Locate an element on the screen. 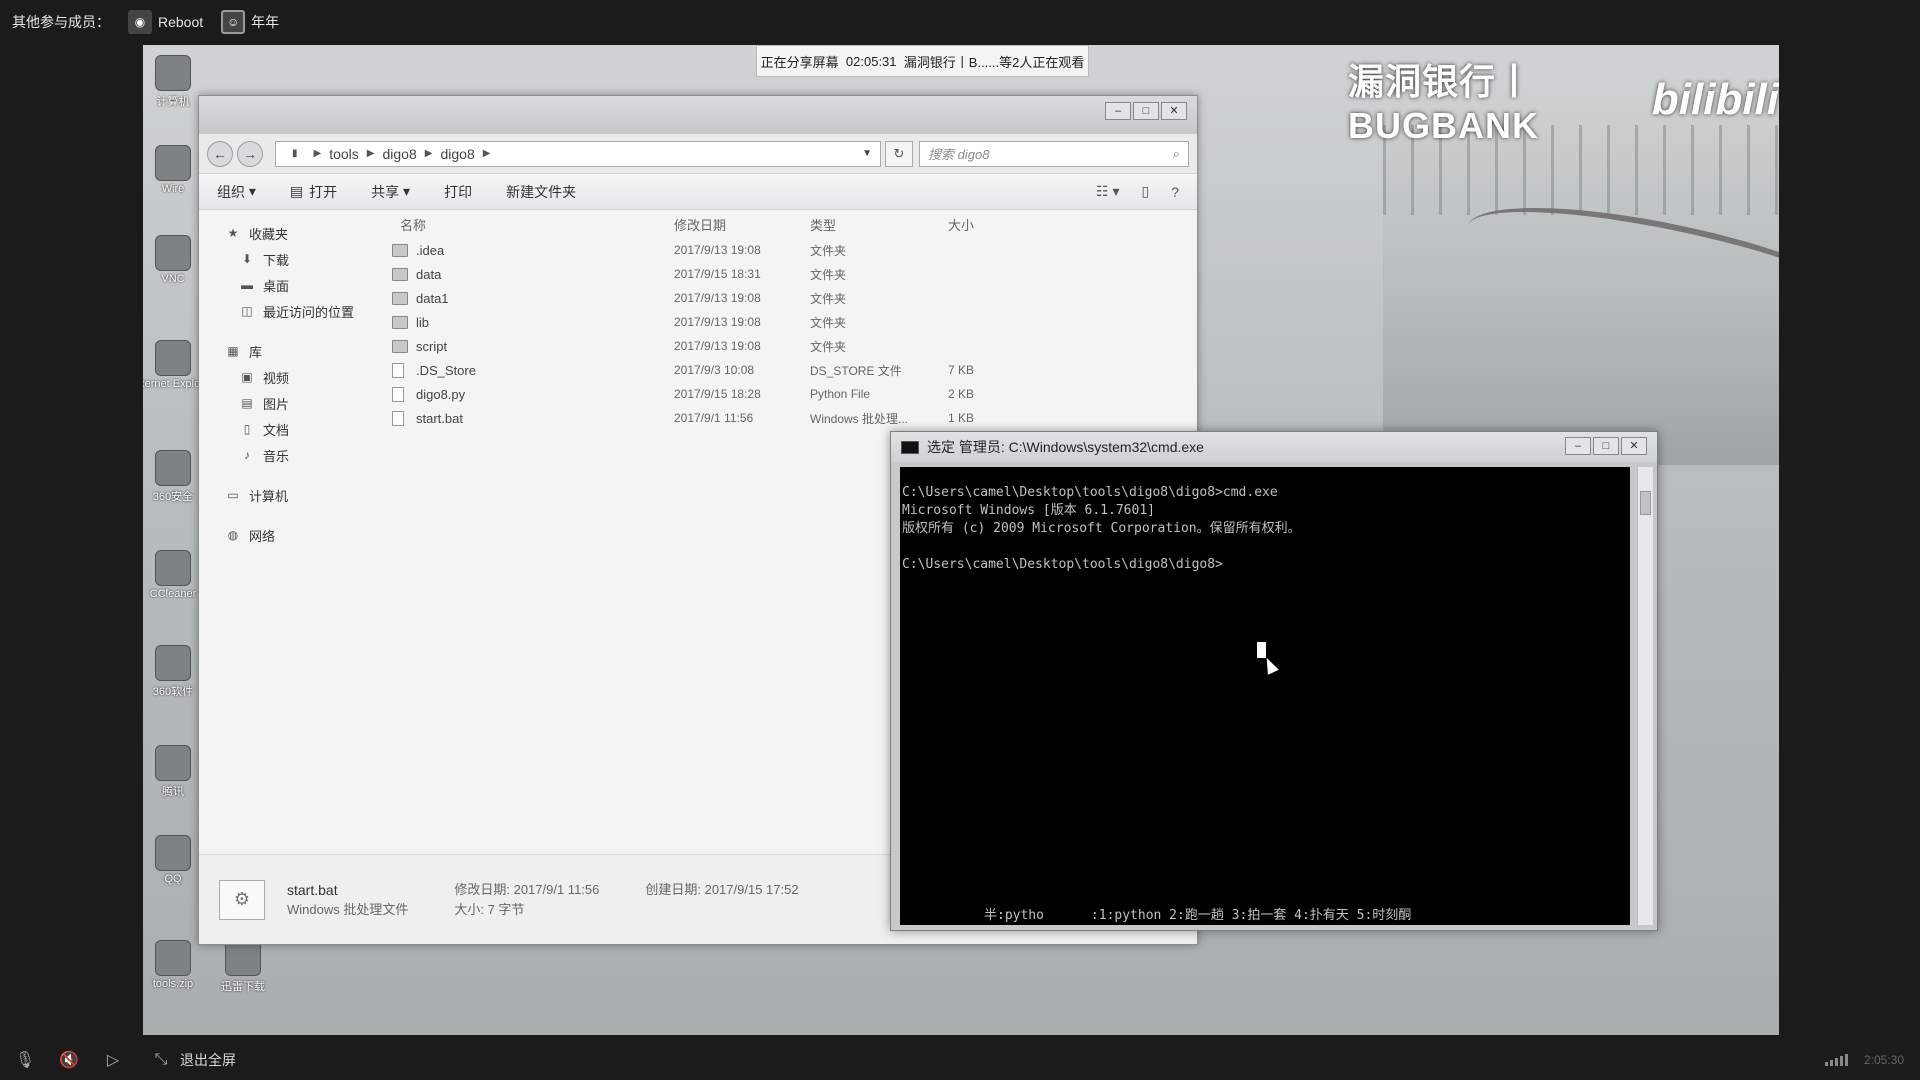  scrollbar-thumb is located at coordinates (1645, 503).